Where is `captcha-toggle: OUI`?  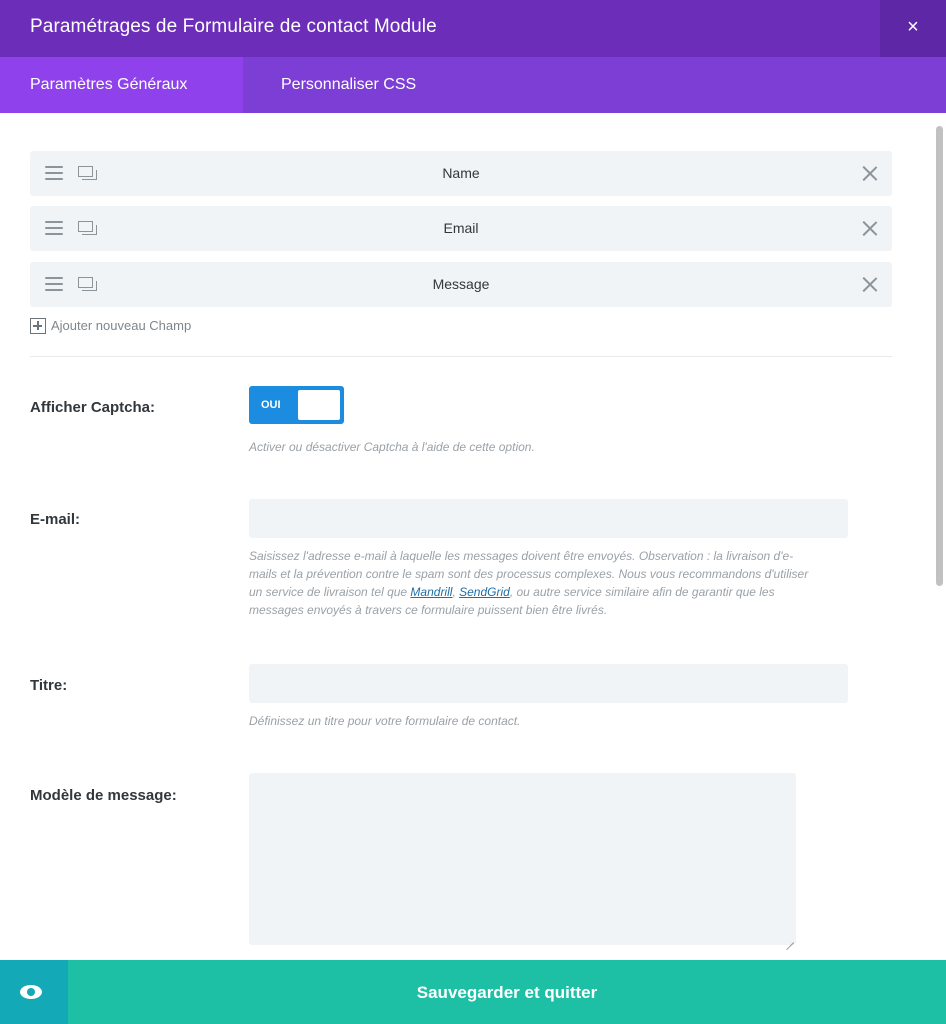
captcha-toggle: OUI is located at coordinates (296, 405).